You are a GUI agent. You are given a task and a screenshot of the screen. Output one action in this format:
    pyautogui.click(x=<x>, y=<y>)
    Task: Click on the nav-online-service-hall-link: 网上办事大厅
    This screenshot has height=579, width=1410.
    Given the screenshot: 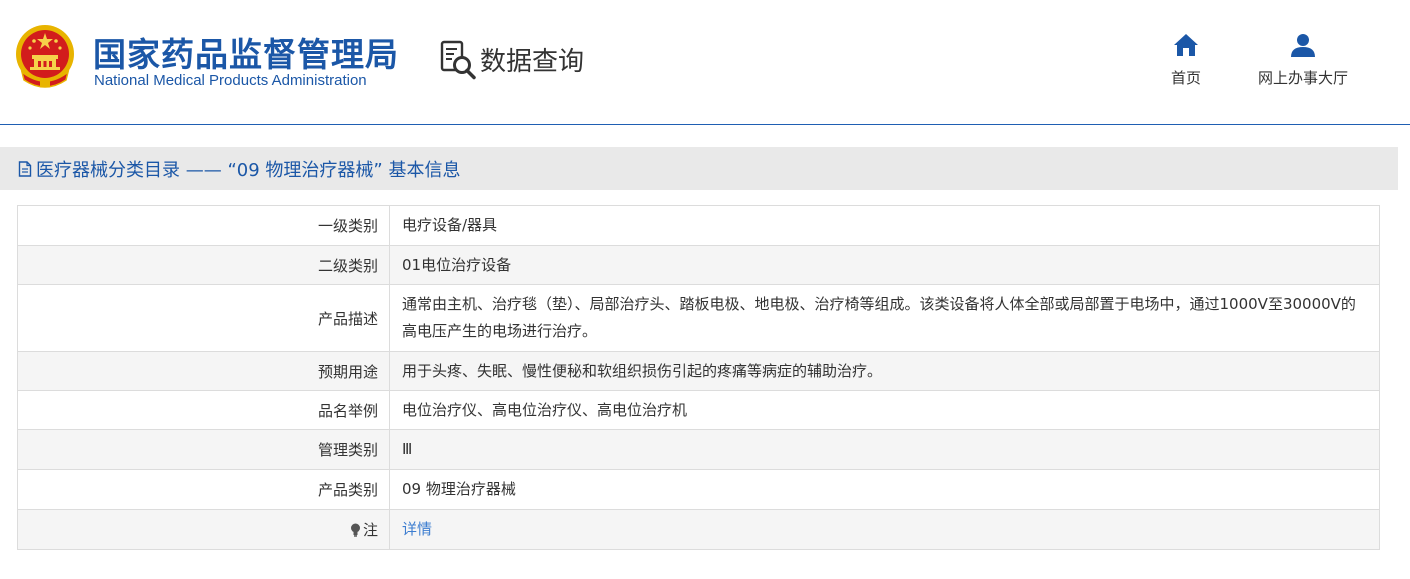 What is the action you would take?
    pyautogui.click(x=1303, y=60)
    